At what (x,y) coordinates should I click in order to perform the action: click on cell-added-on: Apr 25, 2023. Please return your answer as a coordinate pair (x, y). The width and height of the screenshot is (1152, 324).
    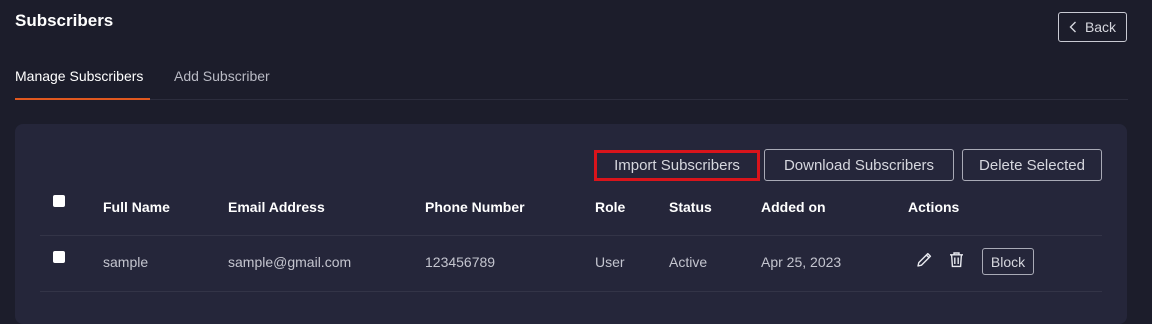
    Looking at the image, I should click on (801, 262).